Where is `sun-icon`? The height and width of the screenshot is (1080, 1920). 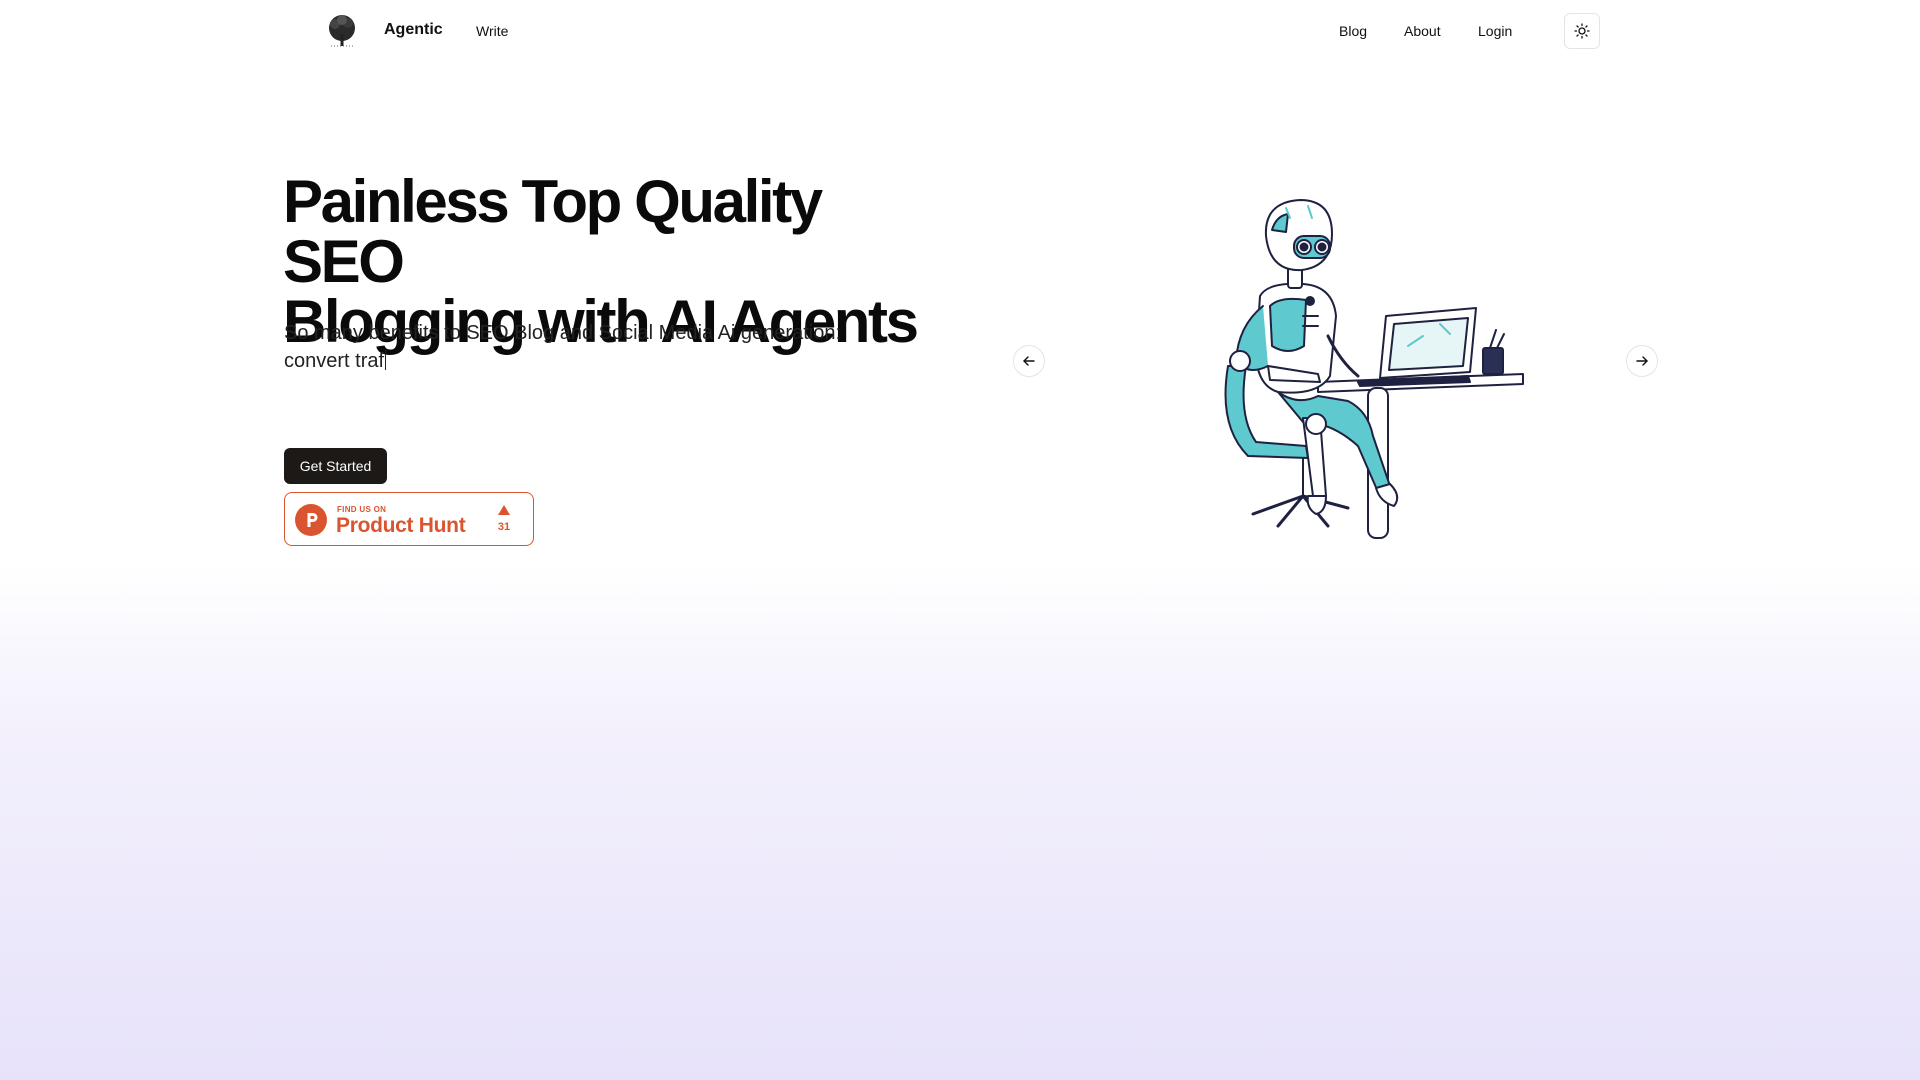
sun-icon is located at coordinates (1582, 31).